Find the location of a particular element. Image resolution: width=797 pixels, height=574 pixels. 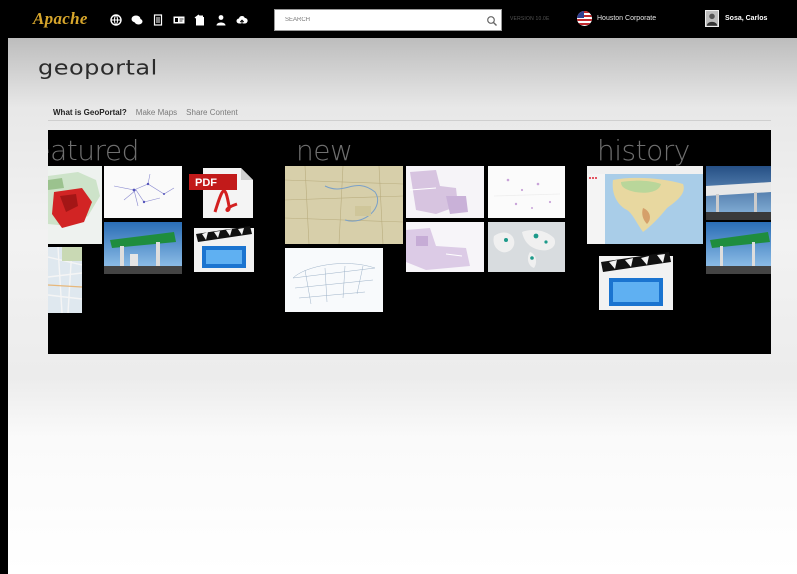

us-flag-icon is located at coordinates (584, 18).